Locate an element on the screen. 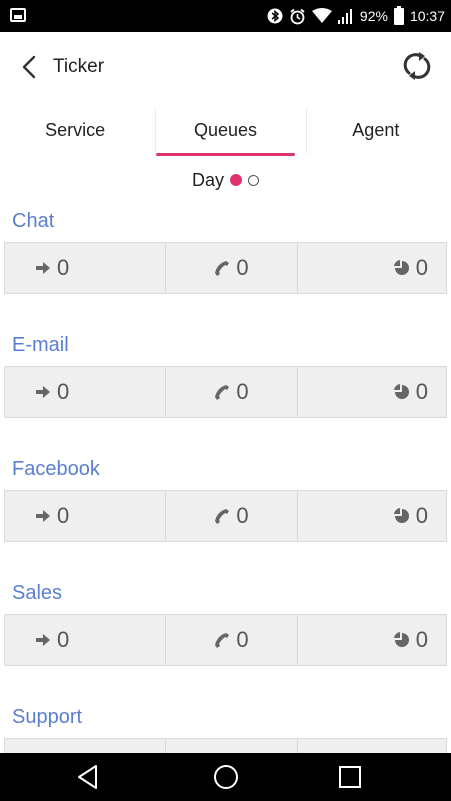 This screenshot has width=451, height=801. battery-icon is located at coordinates (398, 15).